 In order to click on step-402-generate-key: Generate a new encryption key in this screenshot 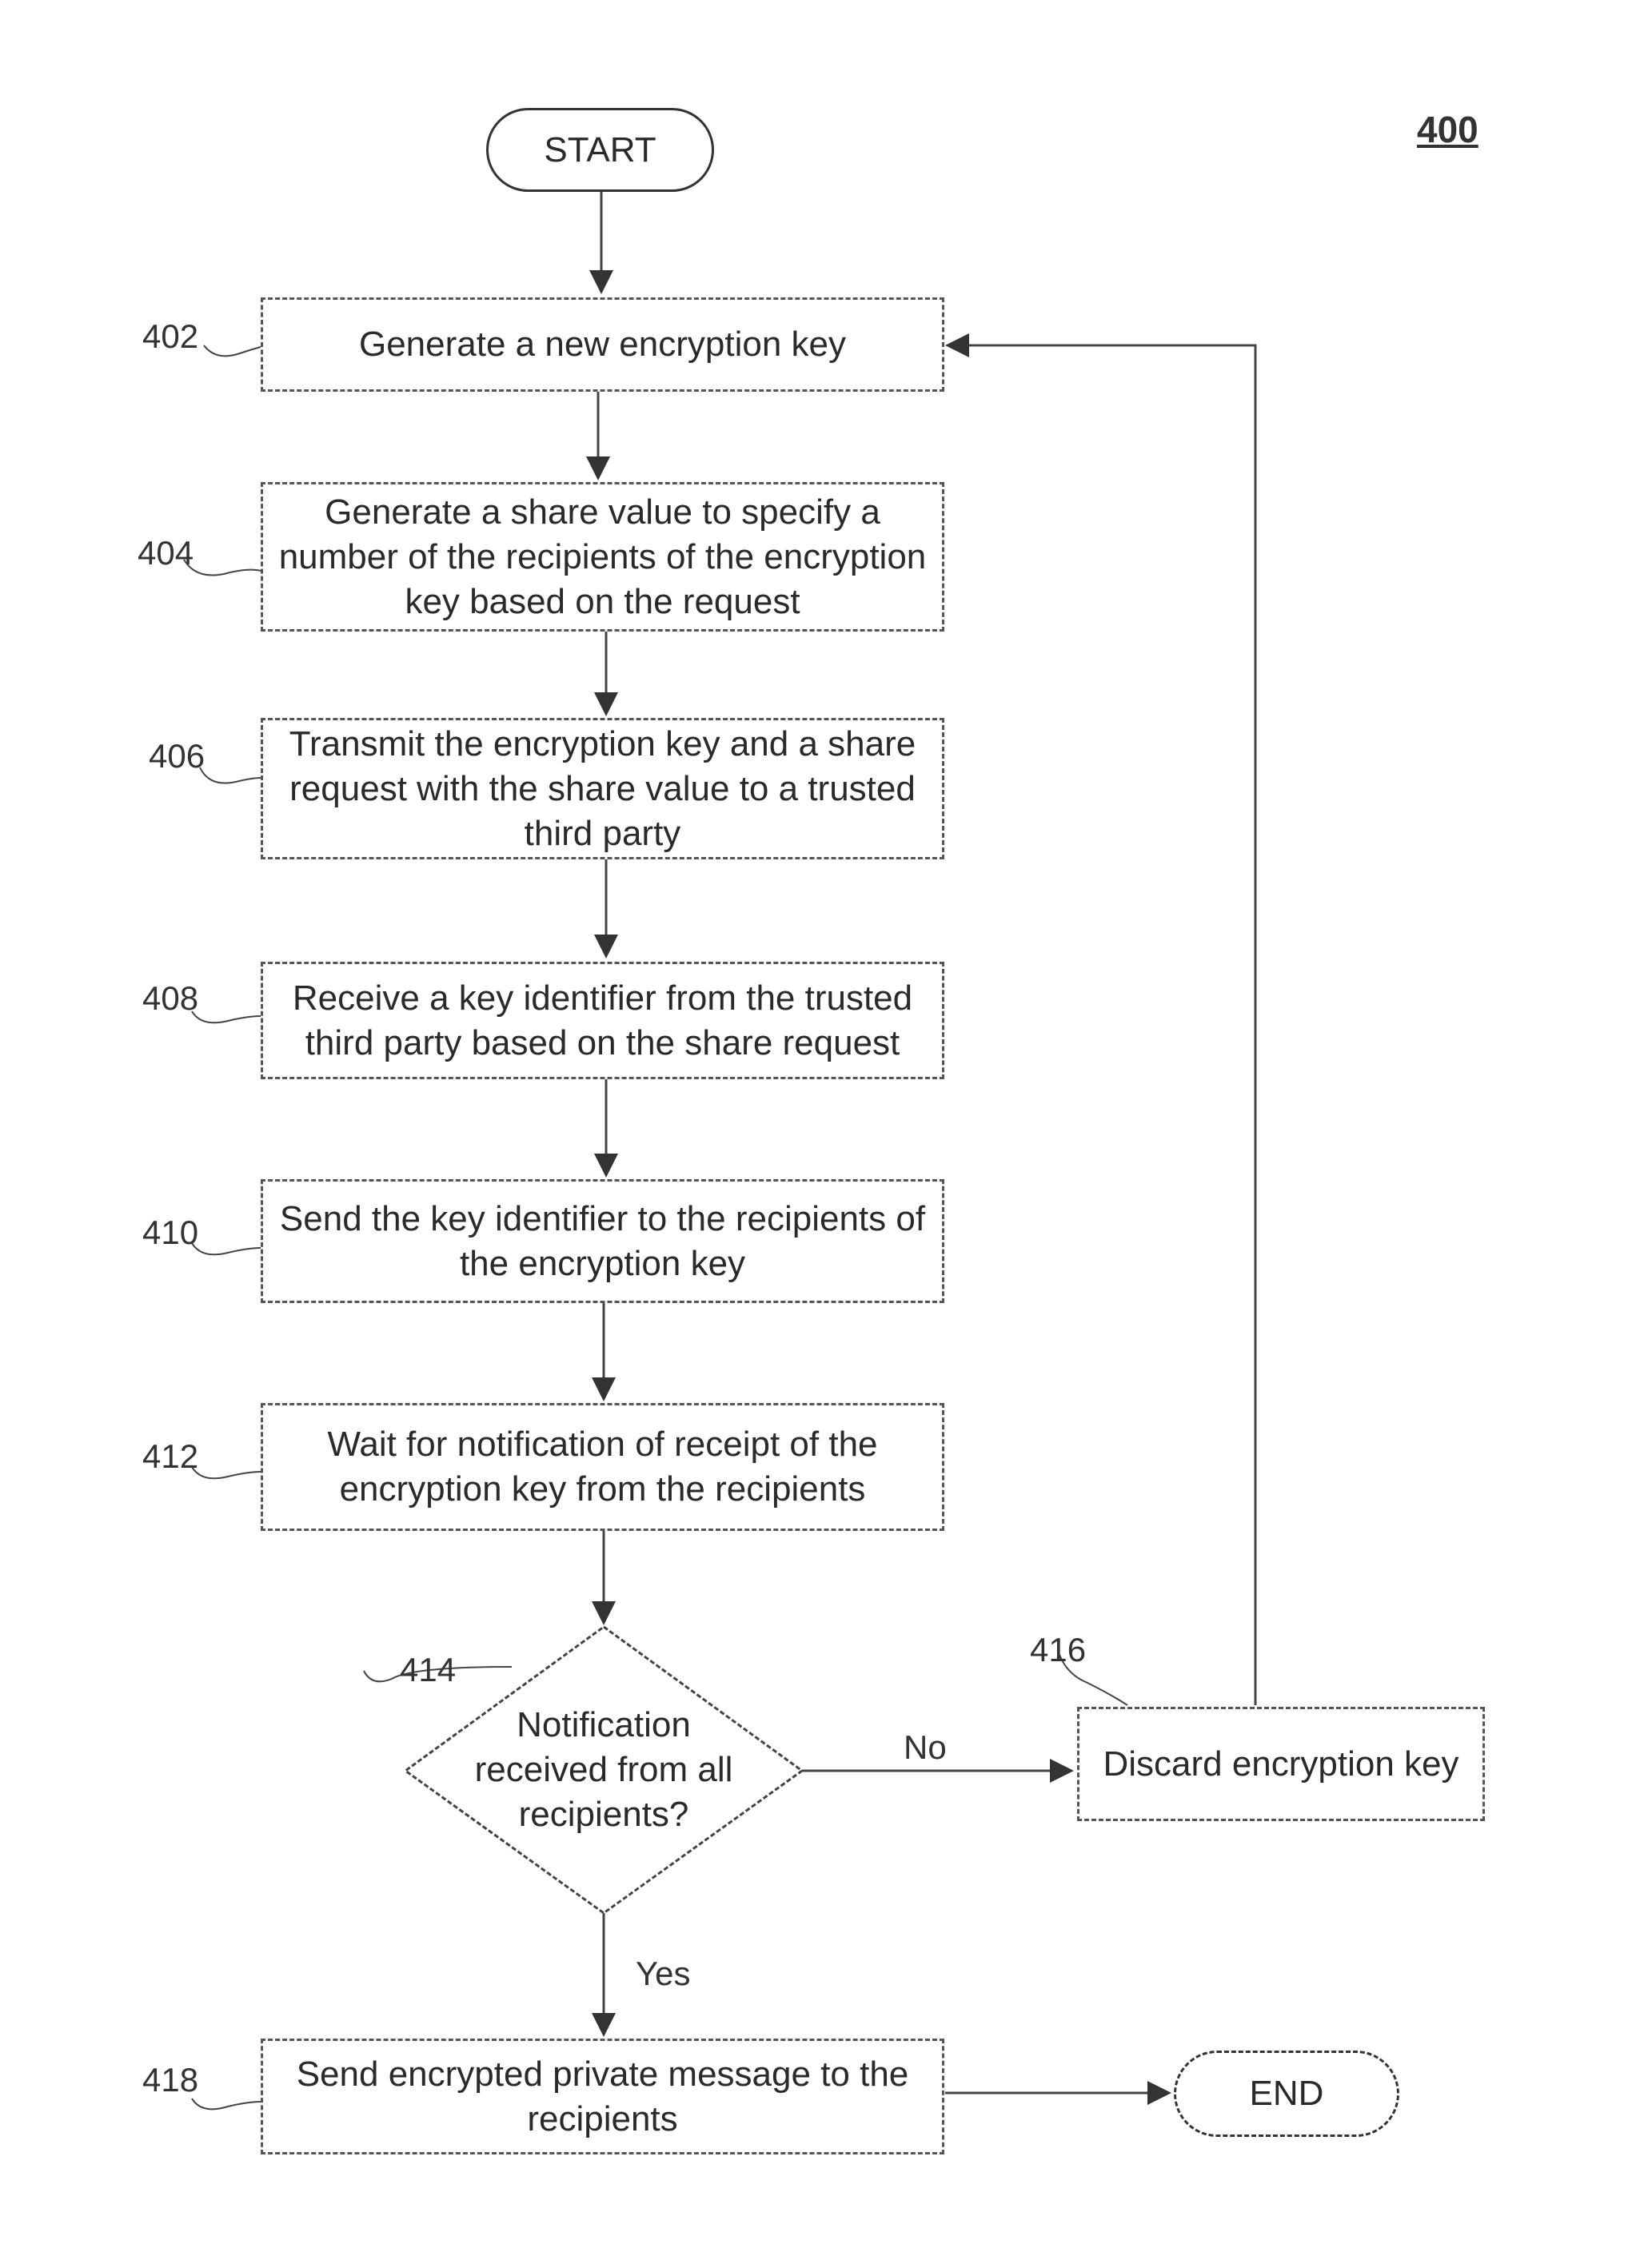, I will do `click(602, 344)`.